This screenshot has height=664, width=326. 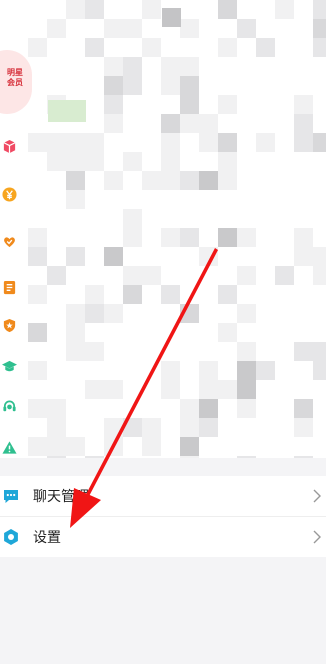 I want to click on yuan-coin-icon, so click(x=9, y=194).